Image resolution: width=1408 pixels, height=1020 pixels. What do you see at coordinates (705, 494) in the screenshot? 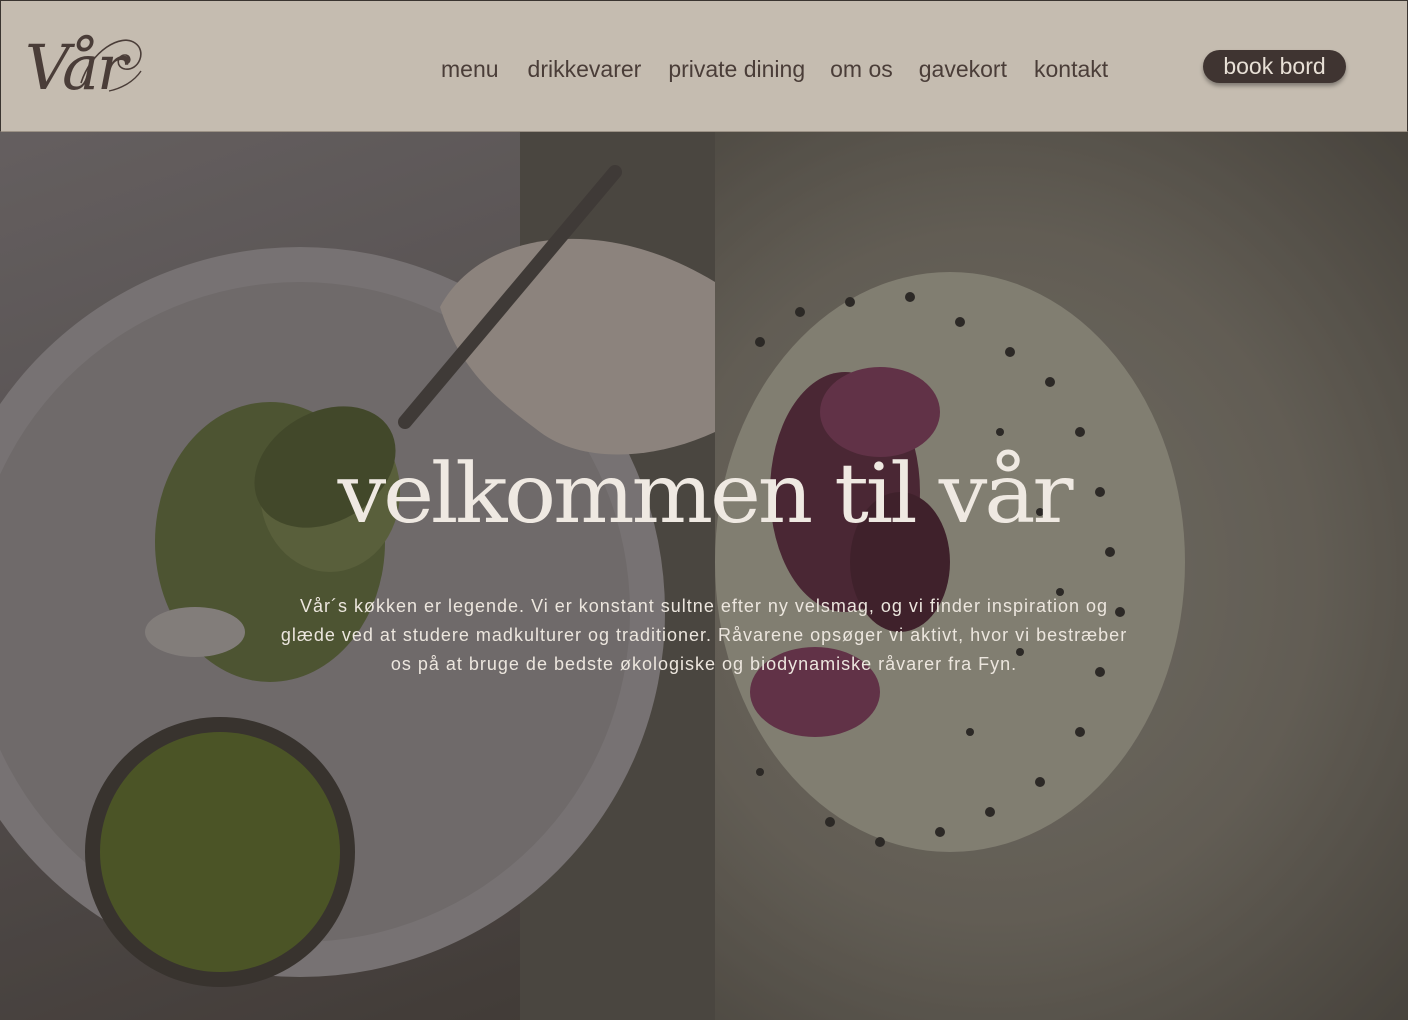
I see `hero-title: velkommen til vår` at bounding box center [705, 494].